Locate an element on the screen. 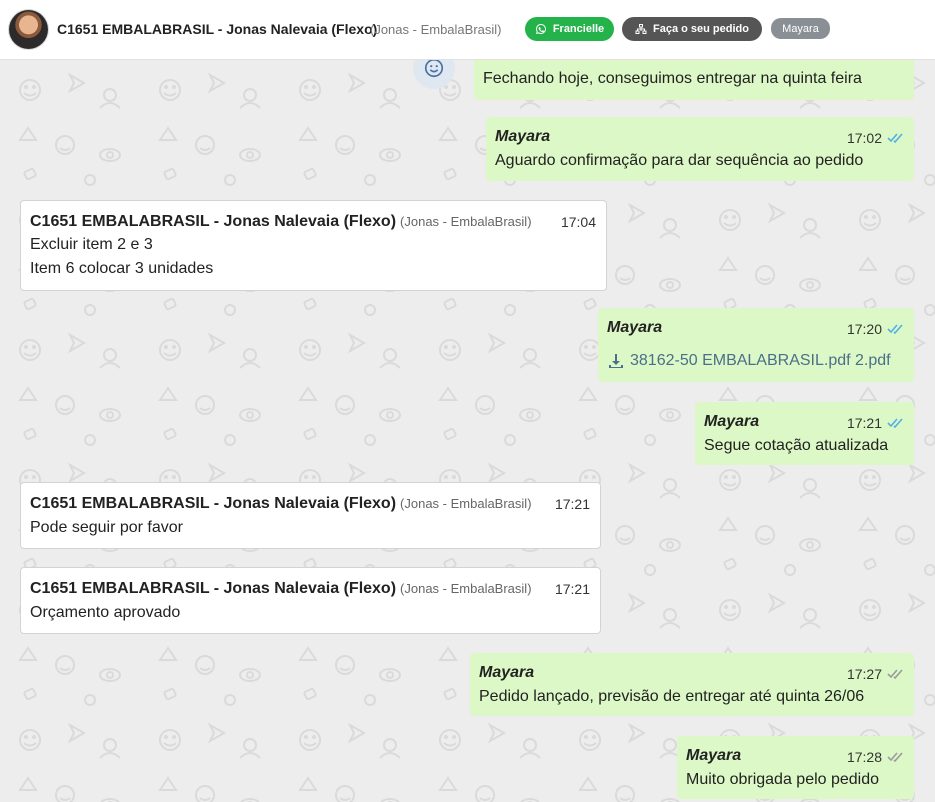 This screenshot has height=802, width=935. contact-avatar is located at coordinates (28, 29).